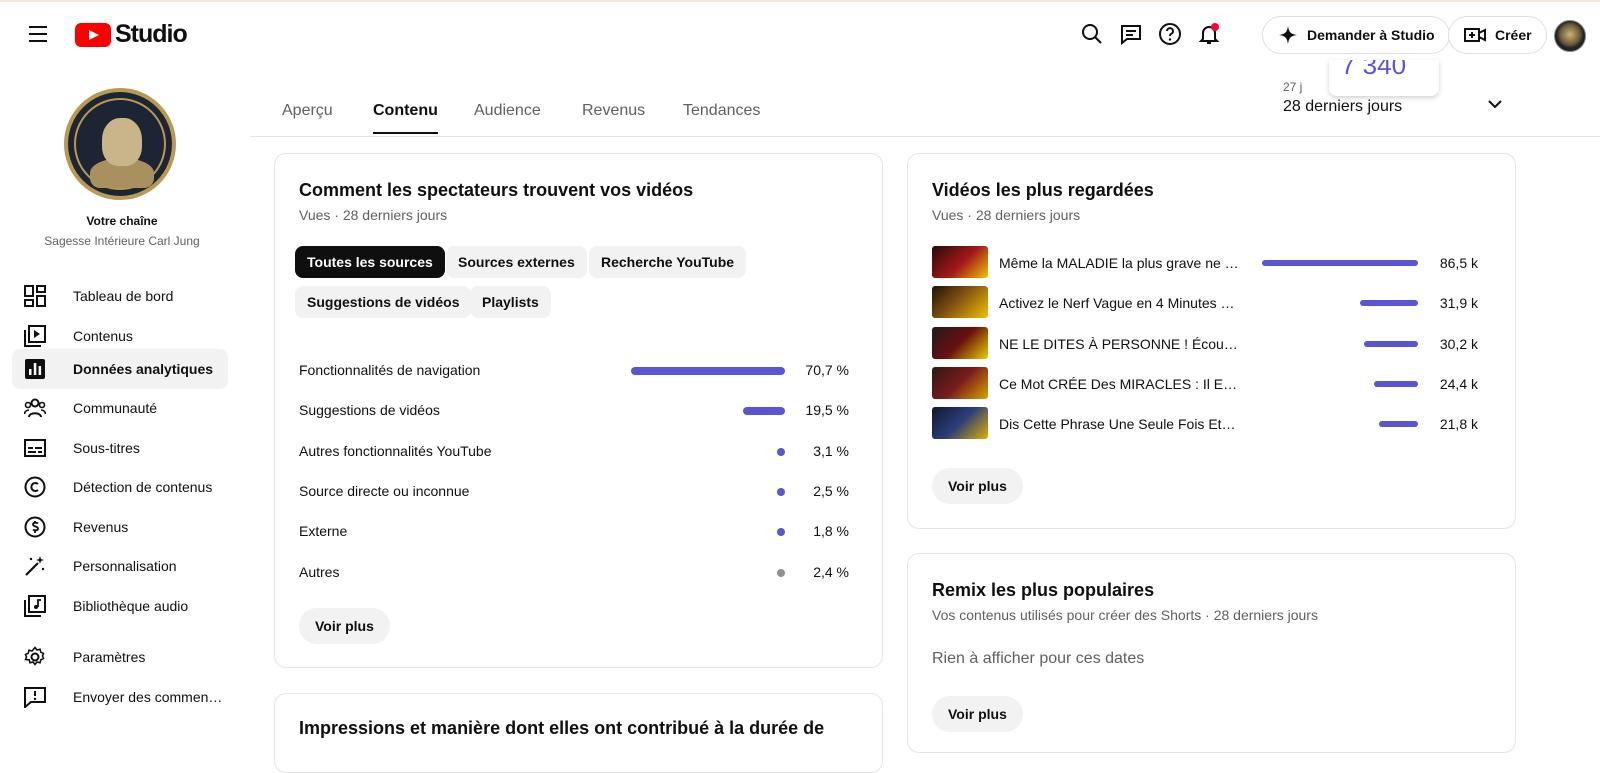 This screenshot has height=773, width=1600. What do you see at coordinates (516, 262) in the screenshot?
I see `chip-external-sources: Sources externes` at bounding box center [516, 262].